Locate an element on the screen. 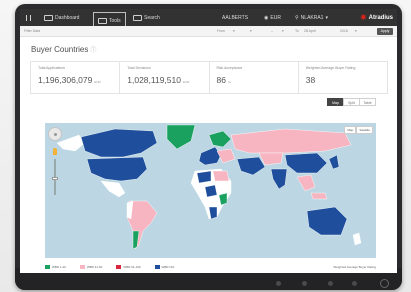 This screenshot has width=411, height=292. view-toggle-group: Map Split Table is located at coordinates (351, 102).